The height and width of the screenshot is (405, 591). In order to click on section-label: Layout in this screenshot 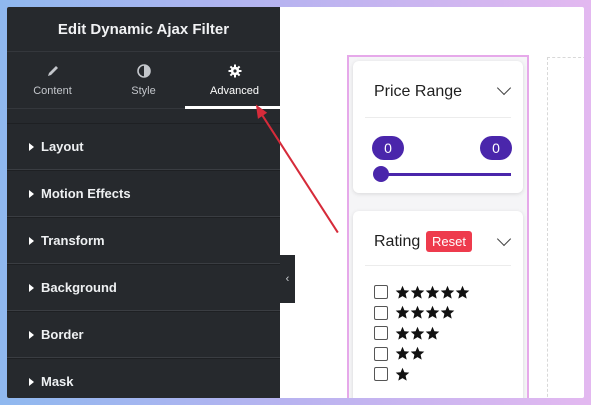, I will do `click(62, 146)`.